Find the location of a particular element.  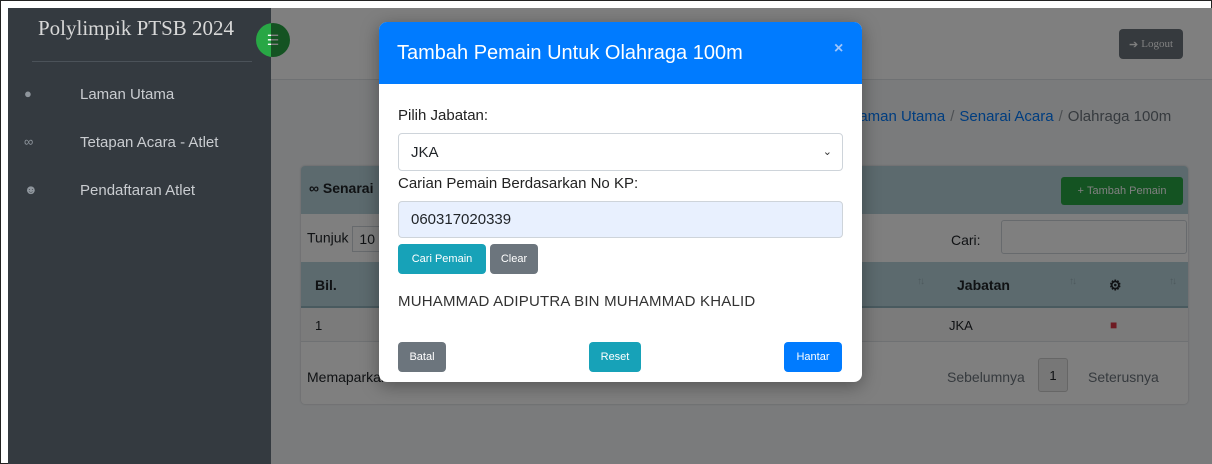

jabatan-label: Pilih Jabatan: is located at coordinates (443, 115).